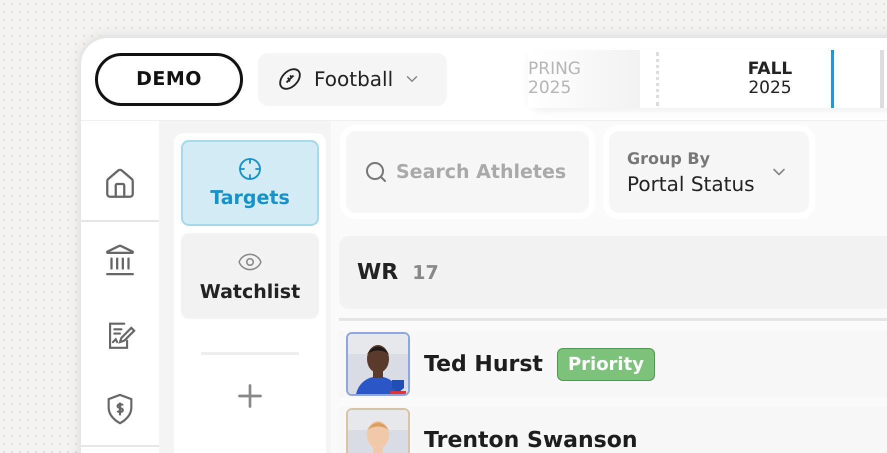  Describe the element at coordinates (377, 272) in the screenshot. I see `group-title: WR` at that location.